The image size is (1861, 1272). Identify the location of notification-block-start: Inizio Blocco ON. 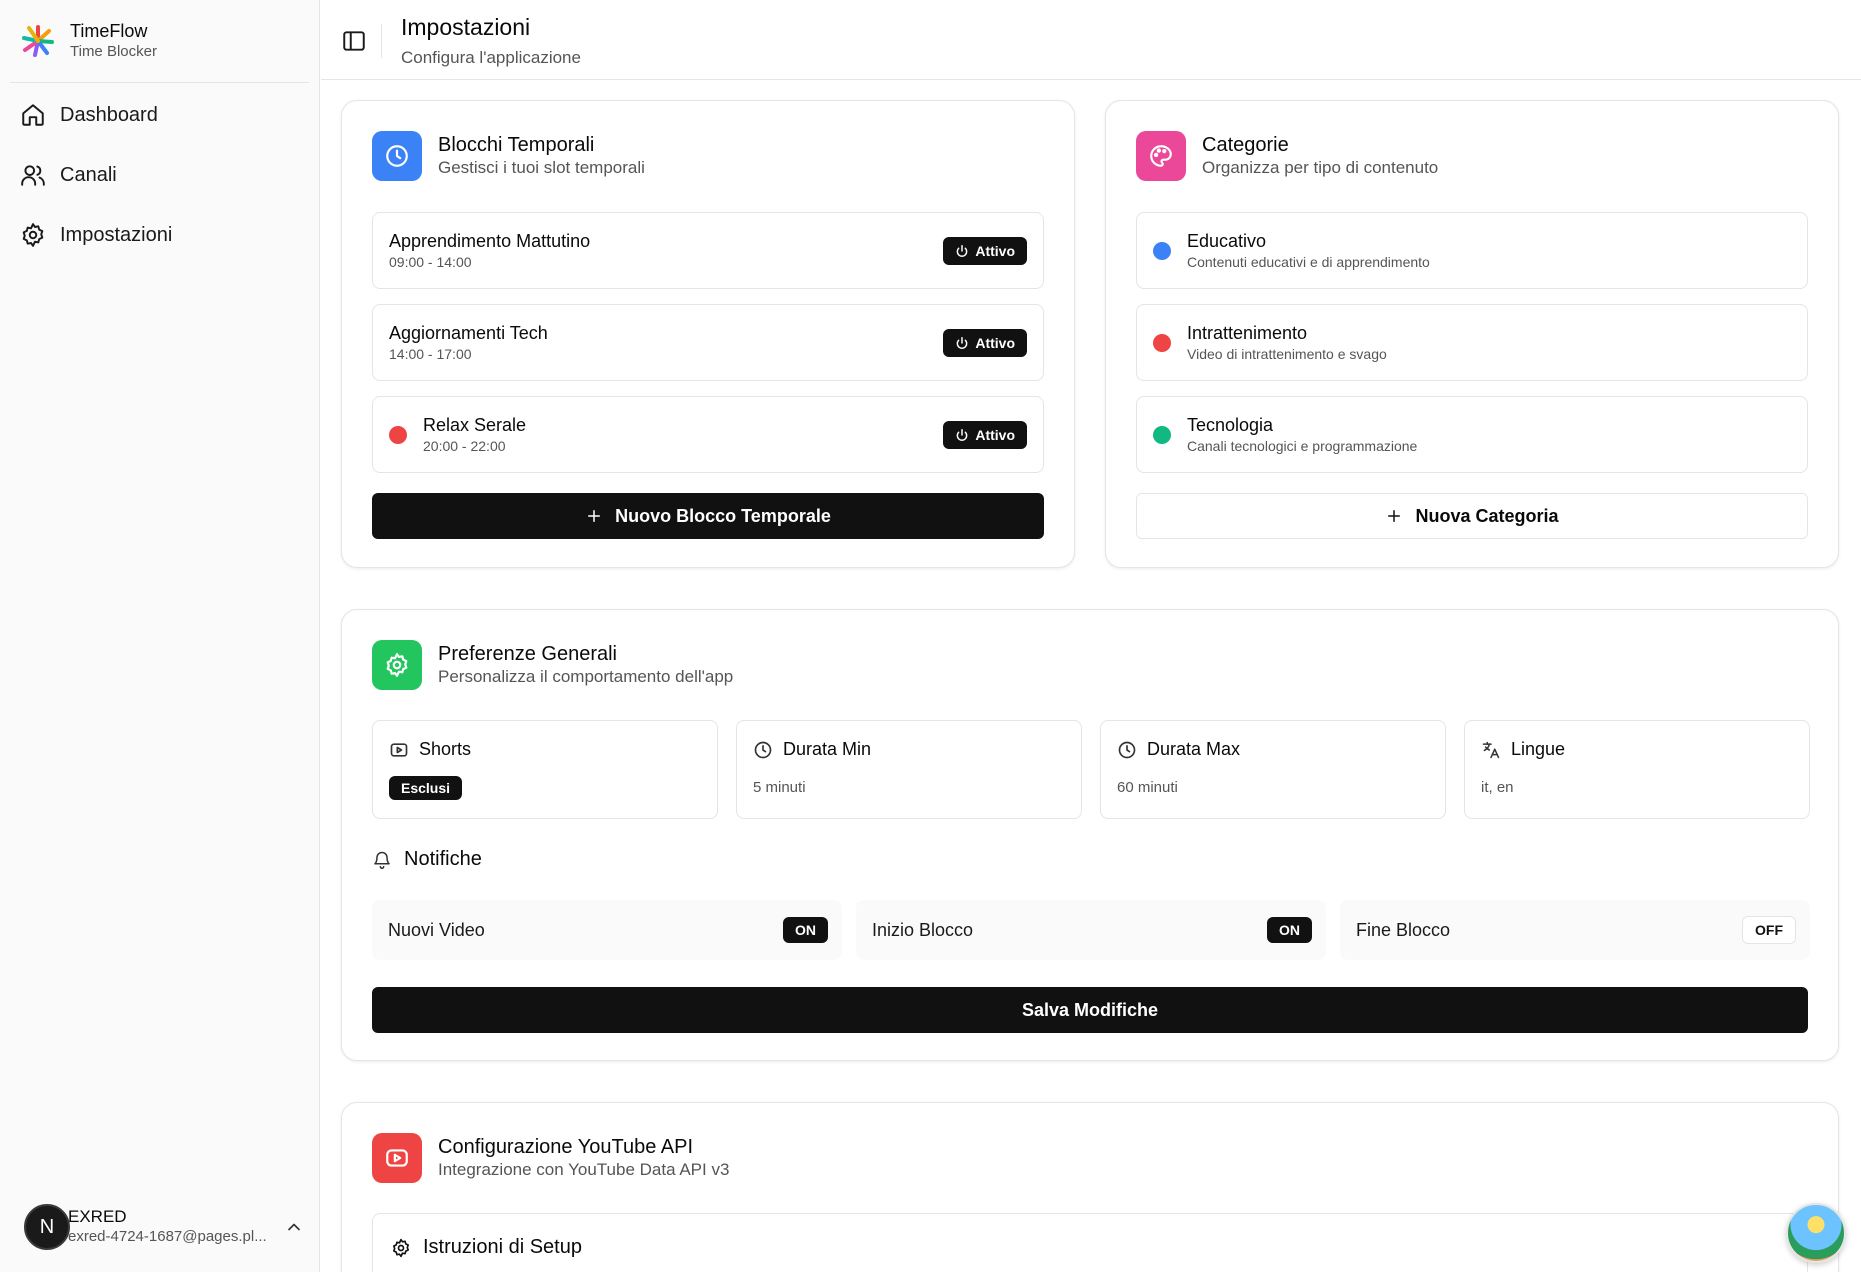
(1091, 930).